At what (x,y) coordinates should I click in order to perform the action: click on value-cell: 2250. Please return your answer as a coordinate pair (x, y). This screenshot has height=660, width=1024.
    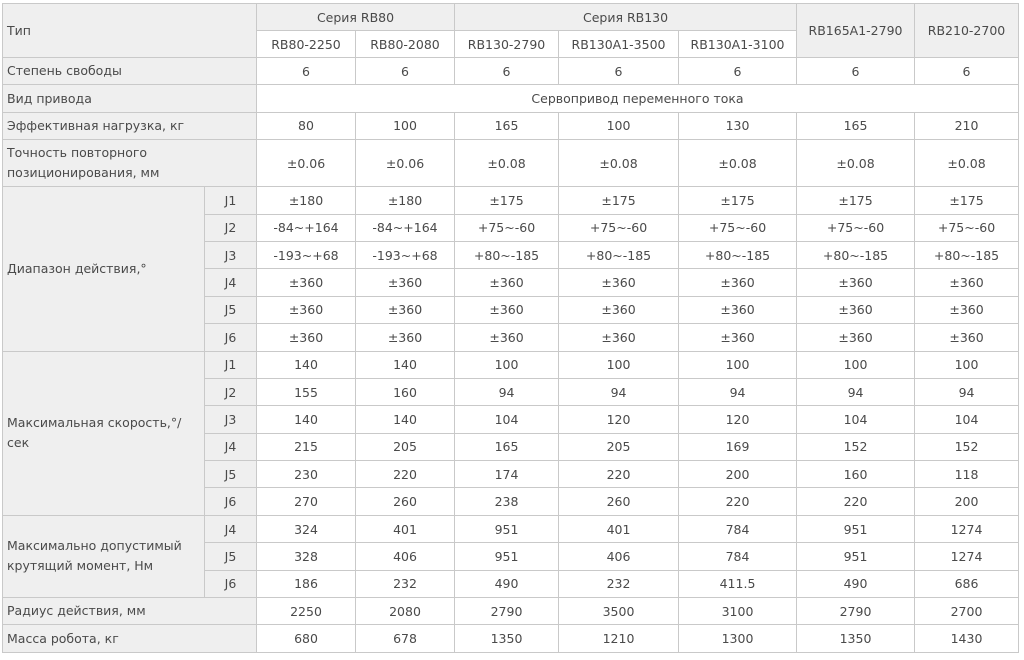
    Looking at the image, I should click on (306, 611).